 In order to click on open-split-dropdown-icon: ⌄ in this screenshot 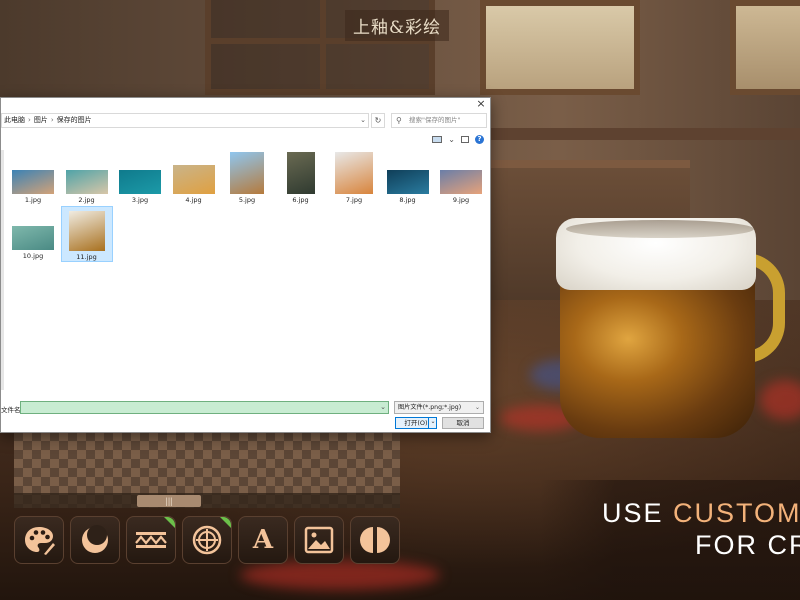, I will do `click(432, 423)`.